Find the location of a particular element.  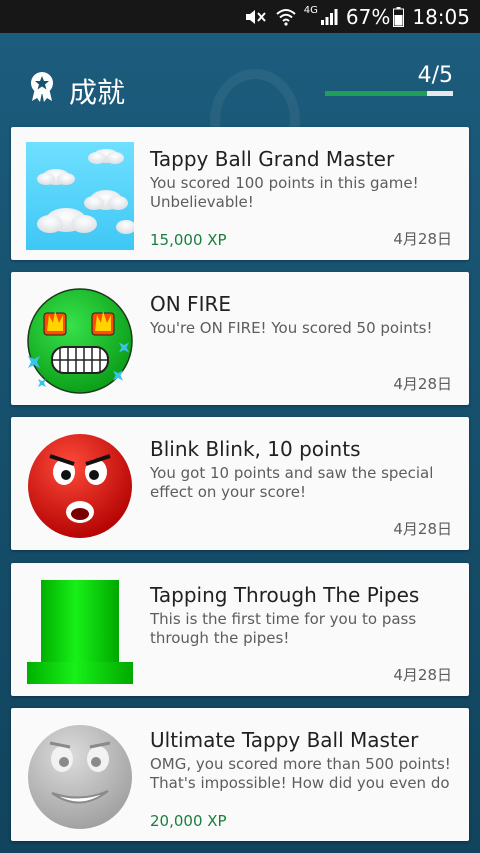

achievement-progress-bar is located at coordinates (389, 93).